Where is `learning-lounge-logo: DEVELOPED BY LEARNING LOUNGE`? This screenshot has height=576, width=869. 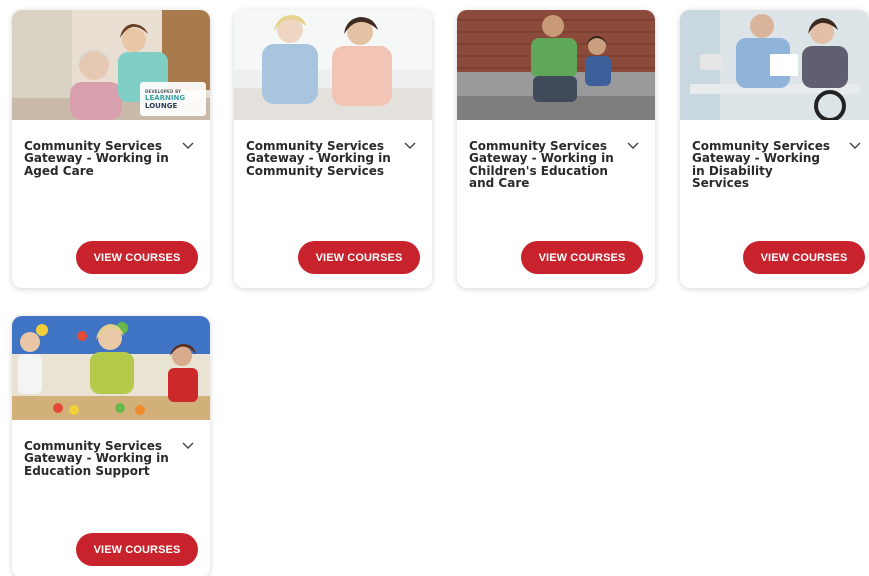
learning-lounge-logo: DEVELOPED BY LEARNING LOUNGE is located at coordinates (173, 99).